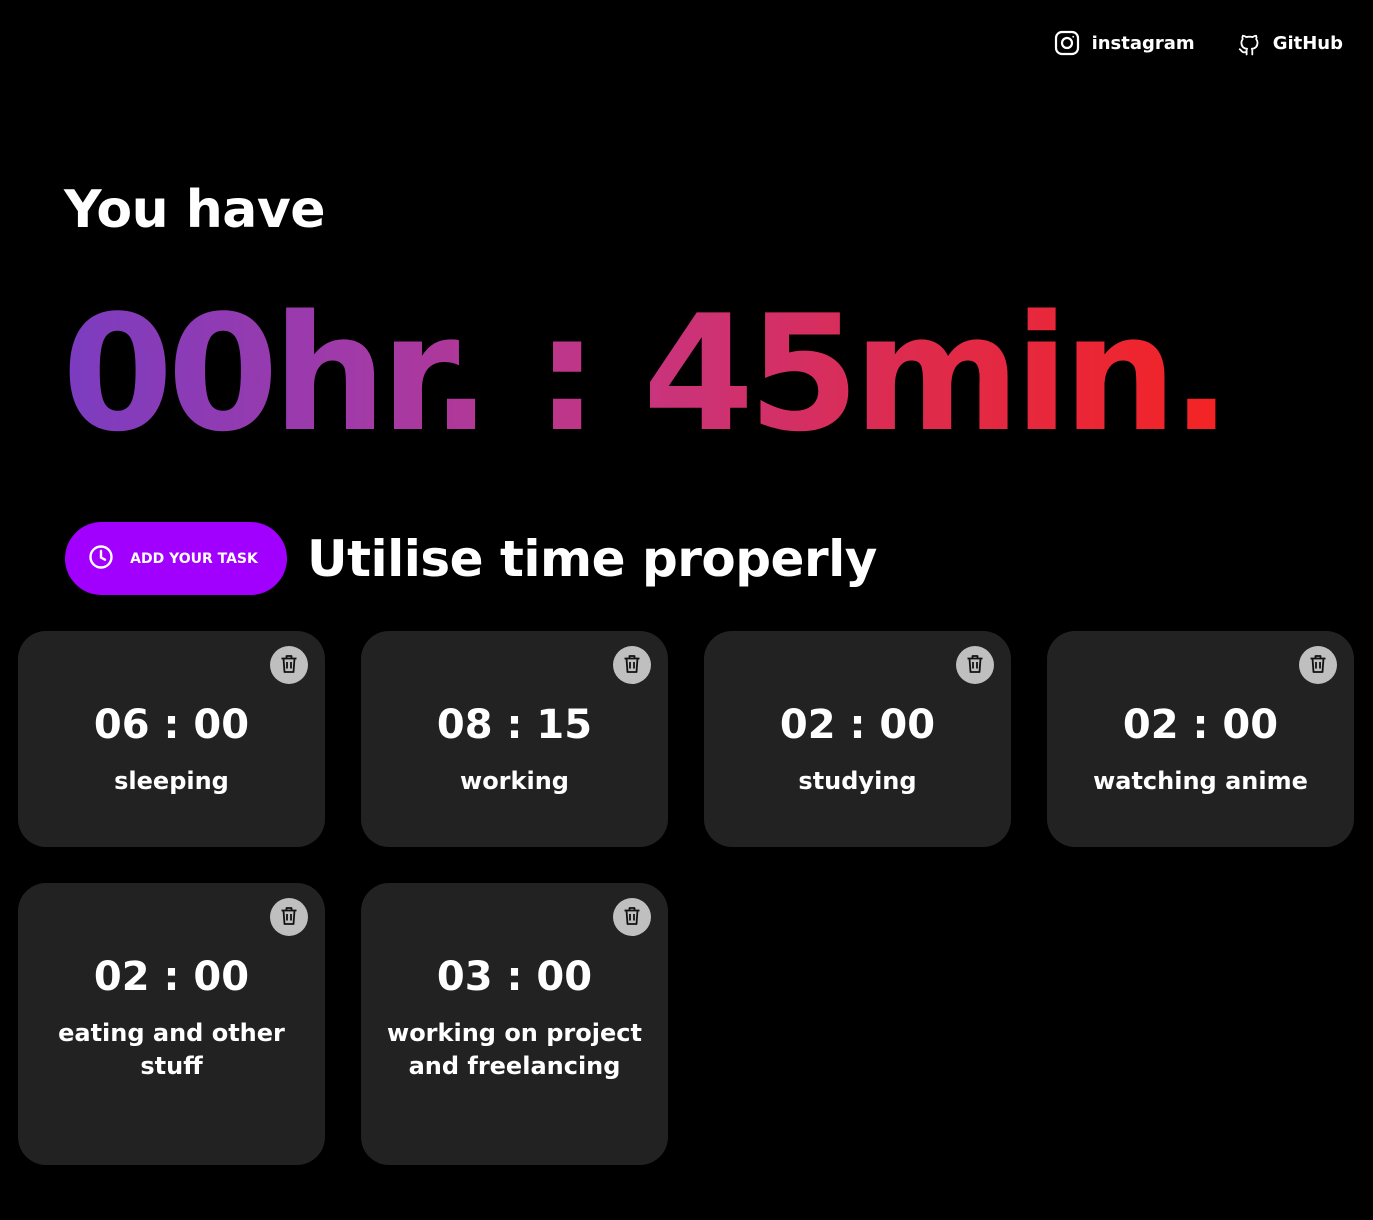 The image size is (1373, 1220). Describe the element at coordinates (514, 1050) in the screenshot. I see `task-name: working on project and freelancing` at that location.